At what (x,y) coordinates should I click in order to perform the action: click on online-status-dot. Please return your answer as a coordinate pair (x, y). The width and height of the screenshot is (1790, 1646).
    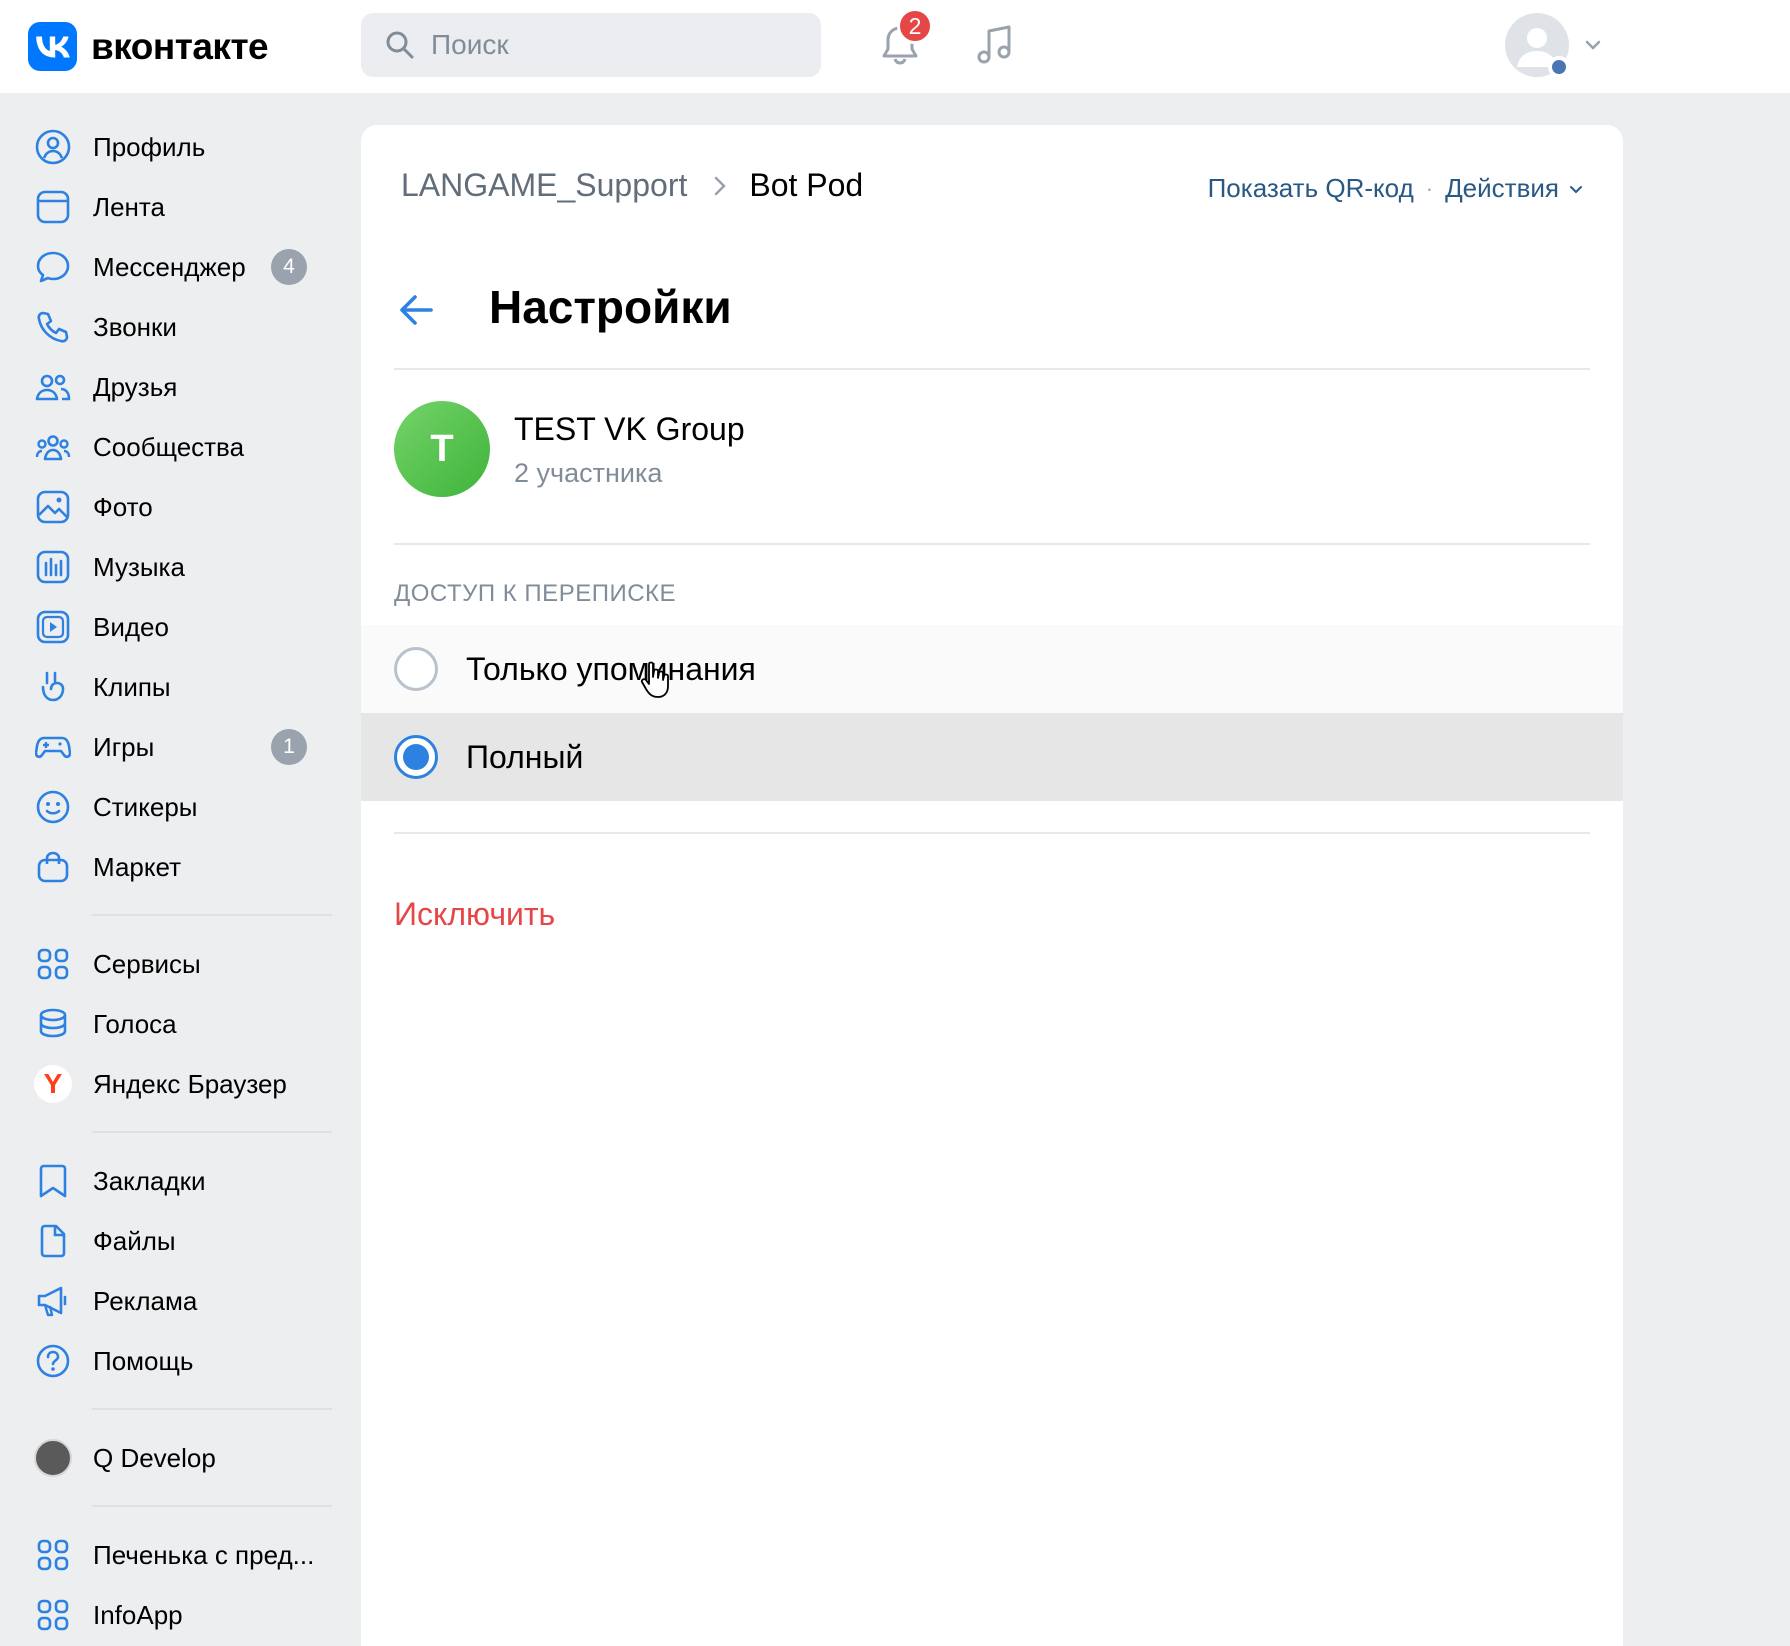
    Looking at the image, I should click on (1559, 67).